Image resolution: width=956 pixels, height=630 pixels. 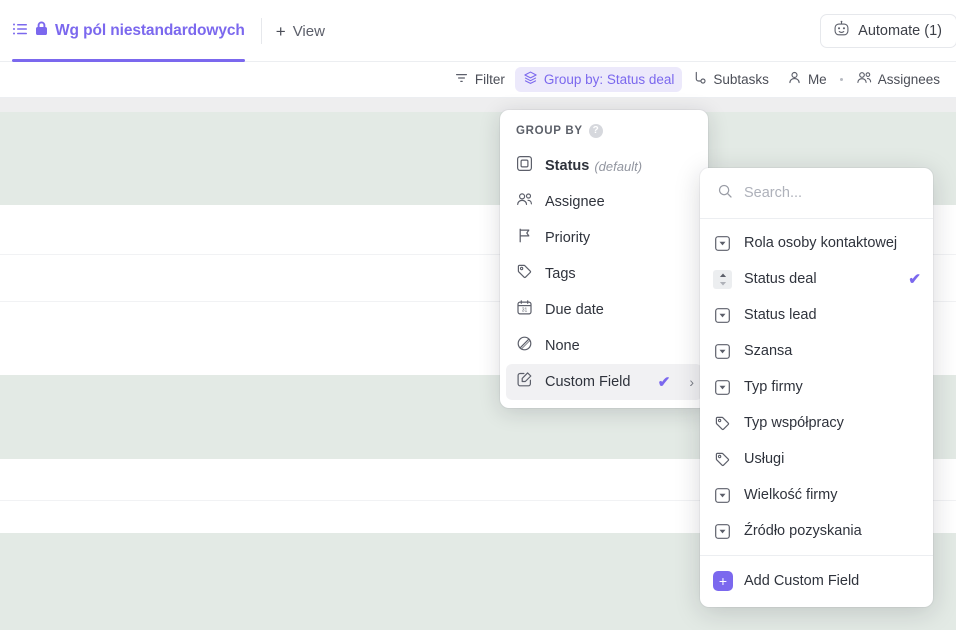 I want to click on filter-button: Filter, so click(x=479, y=79).